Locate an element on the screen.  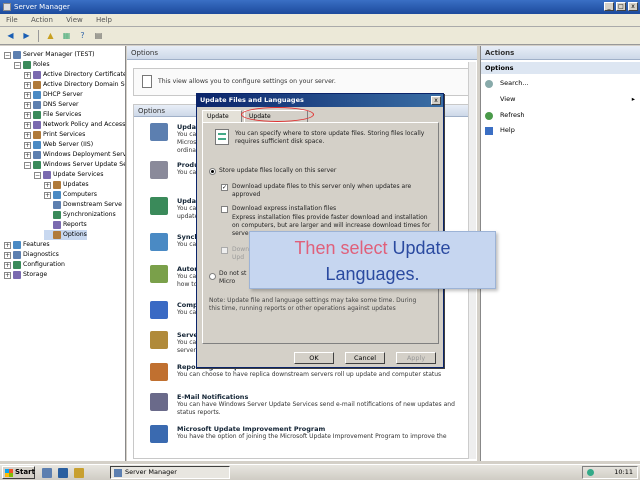
minimize-button: _ is located at coordinates (609, 6).